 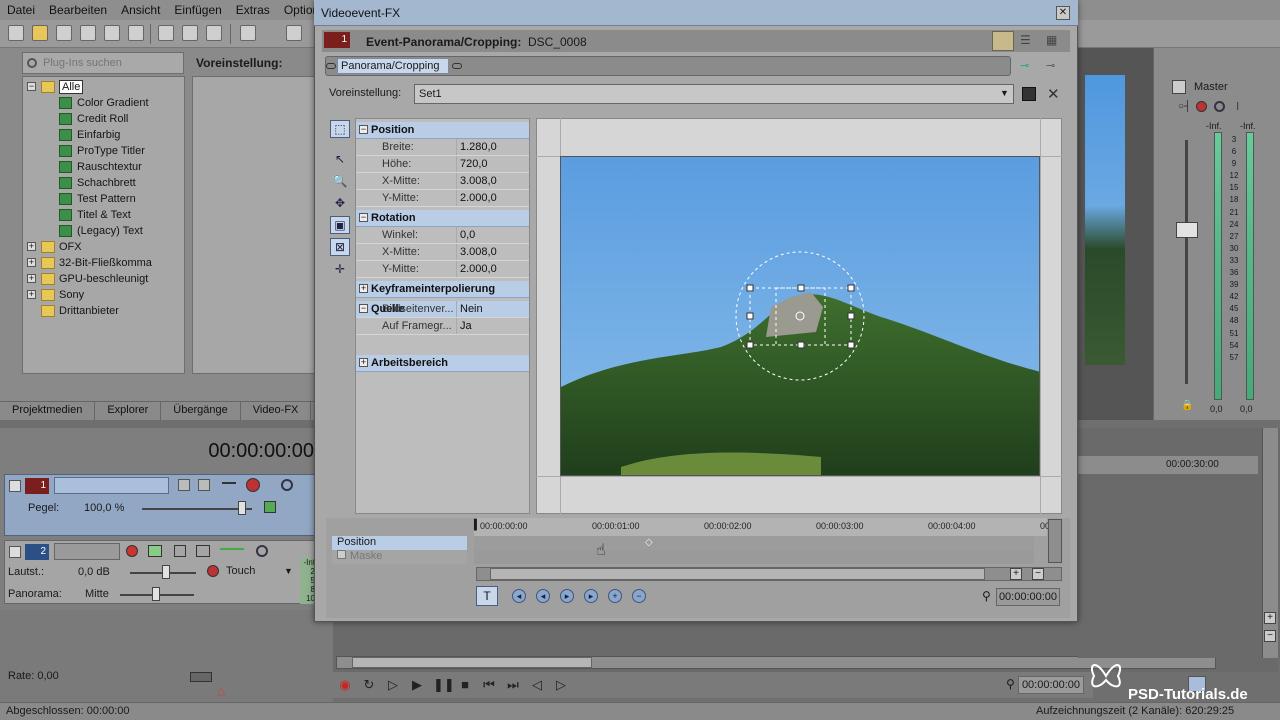 What do you see at coordinates (201, 677) in the screenshot?
I see `rate-slider-knob` at bounding box center [201, 677].